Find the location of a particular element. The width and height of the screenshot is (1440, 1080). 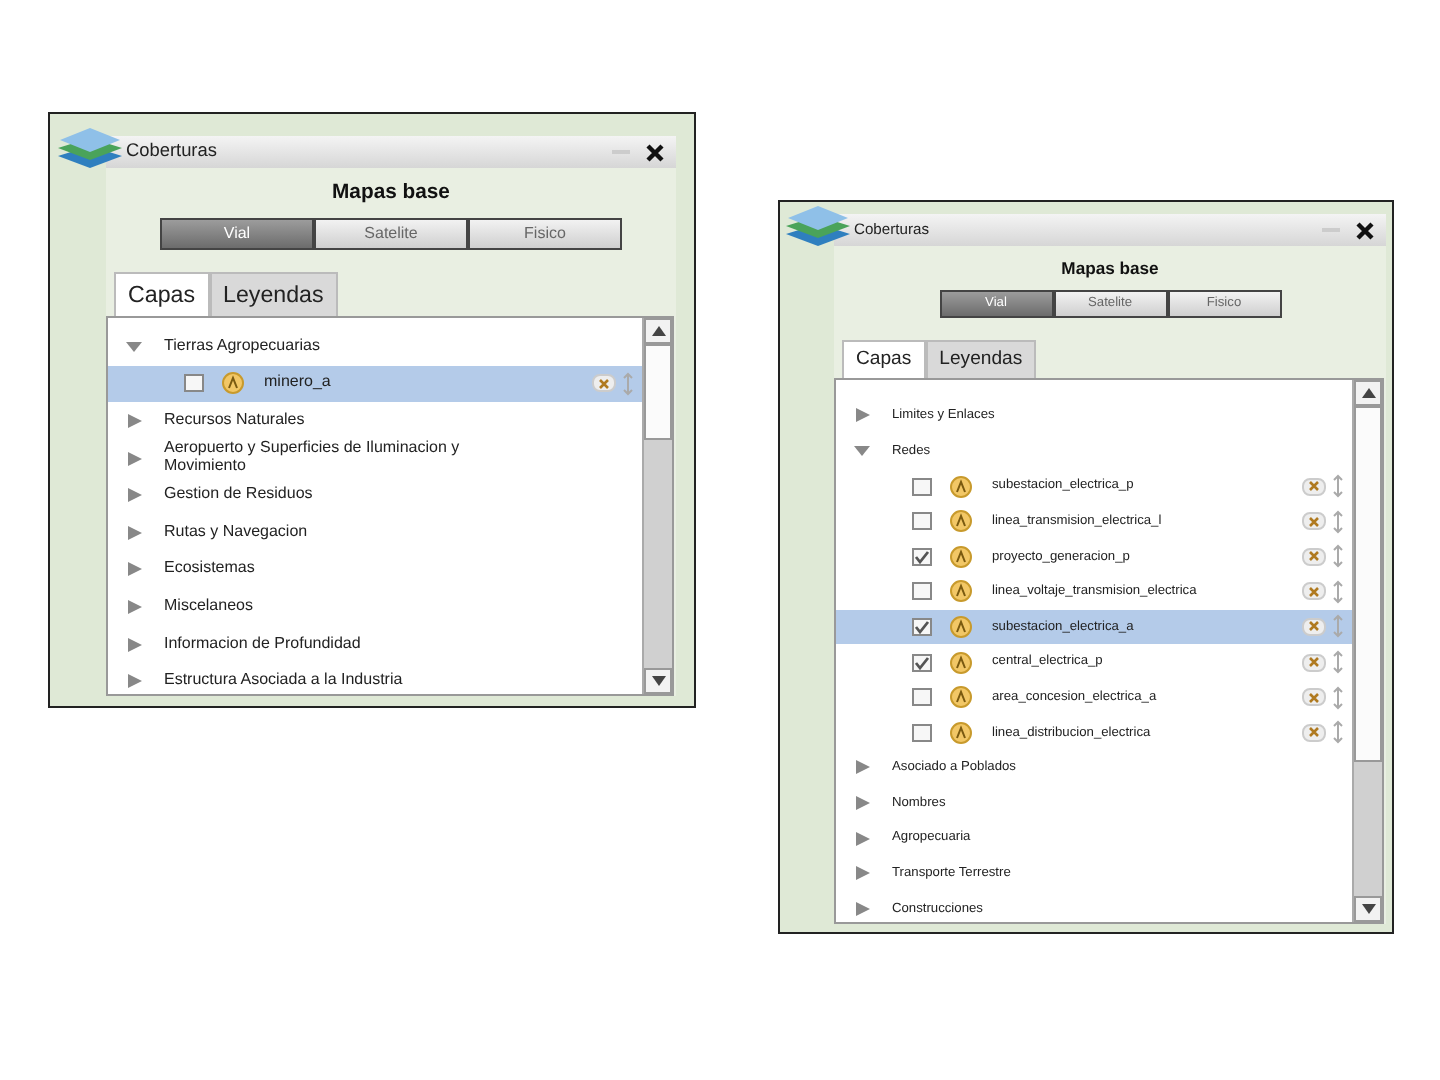

group-label: Rutas y Navegacion is located at coordinates (236, 532).